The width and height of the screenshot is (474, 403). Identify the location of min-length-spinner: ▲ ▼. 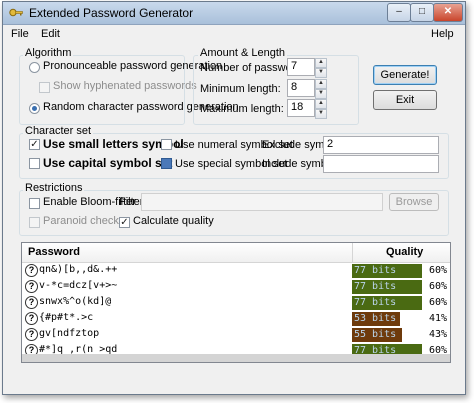
(321, 89).